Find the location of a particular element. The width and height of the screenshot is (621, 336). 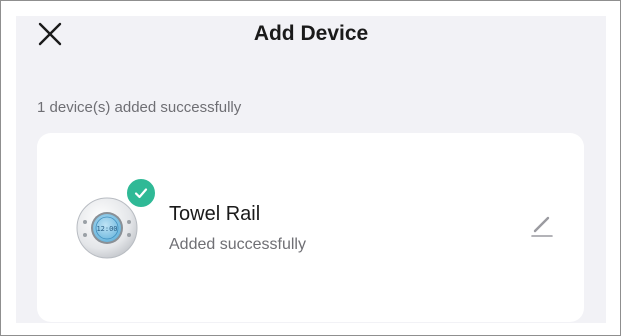

summary-status-text: 1 device(s) added successfully is located at coordinates (139, 107).